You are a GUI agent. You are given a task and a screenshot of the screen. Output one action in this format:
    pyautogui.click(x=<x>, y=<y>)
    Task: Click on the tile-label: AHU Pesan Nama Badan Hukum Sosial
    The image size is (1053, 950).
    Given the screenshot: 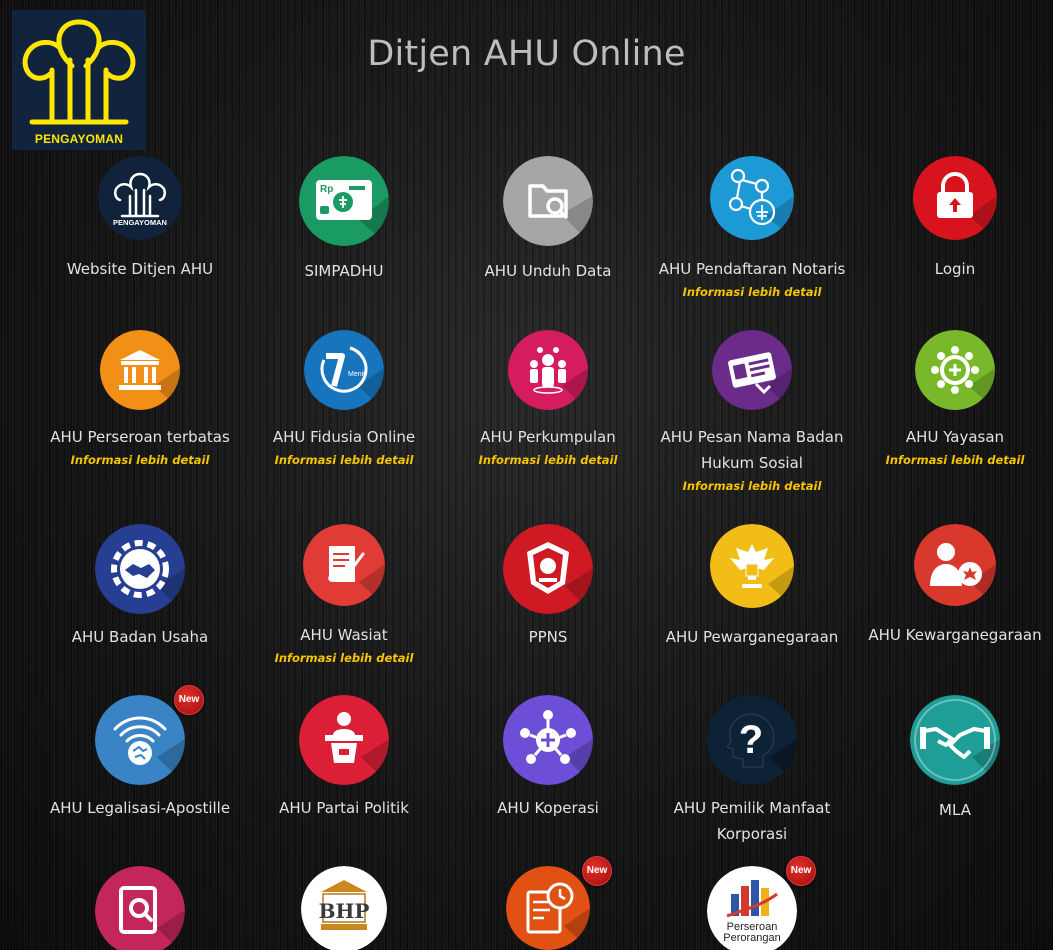 What is the action you would take?
    pyautogui.click(x=752, y=450)
    